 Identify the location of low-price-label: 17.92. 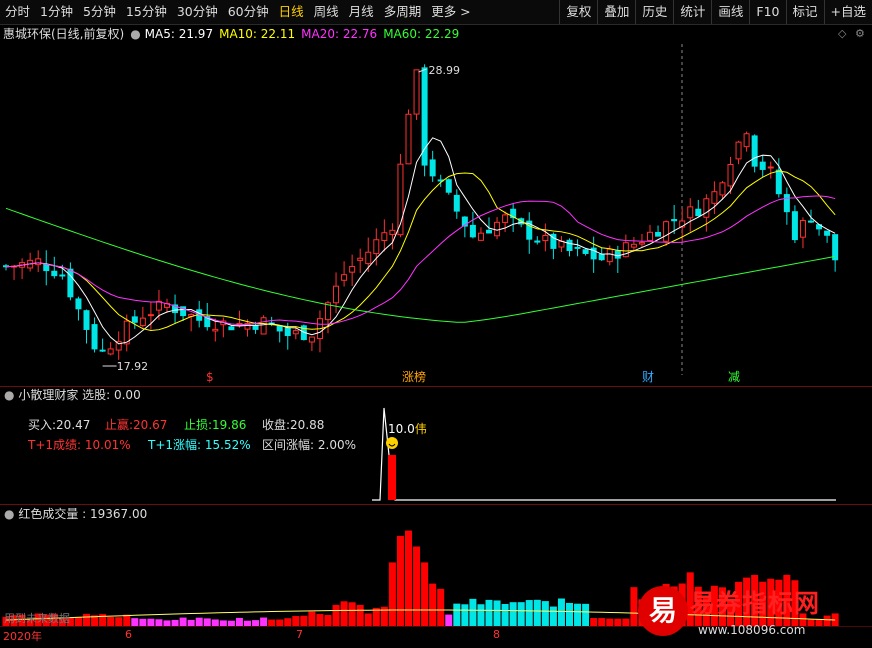
(133, 366).